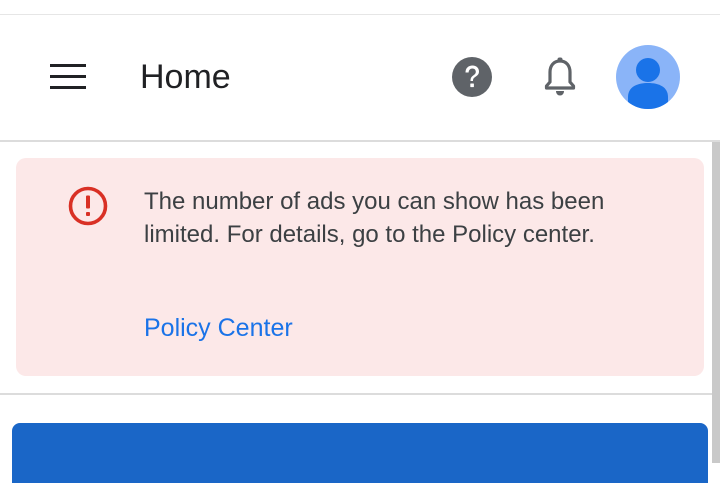 This screenshot has width=720, height=483. Describe the element at coordinates (185, 77) in the screenshot. I see `page-title: Home` at that location.